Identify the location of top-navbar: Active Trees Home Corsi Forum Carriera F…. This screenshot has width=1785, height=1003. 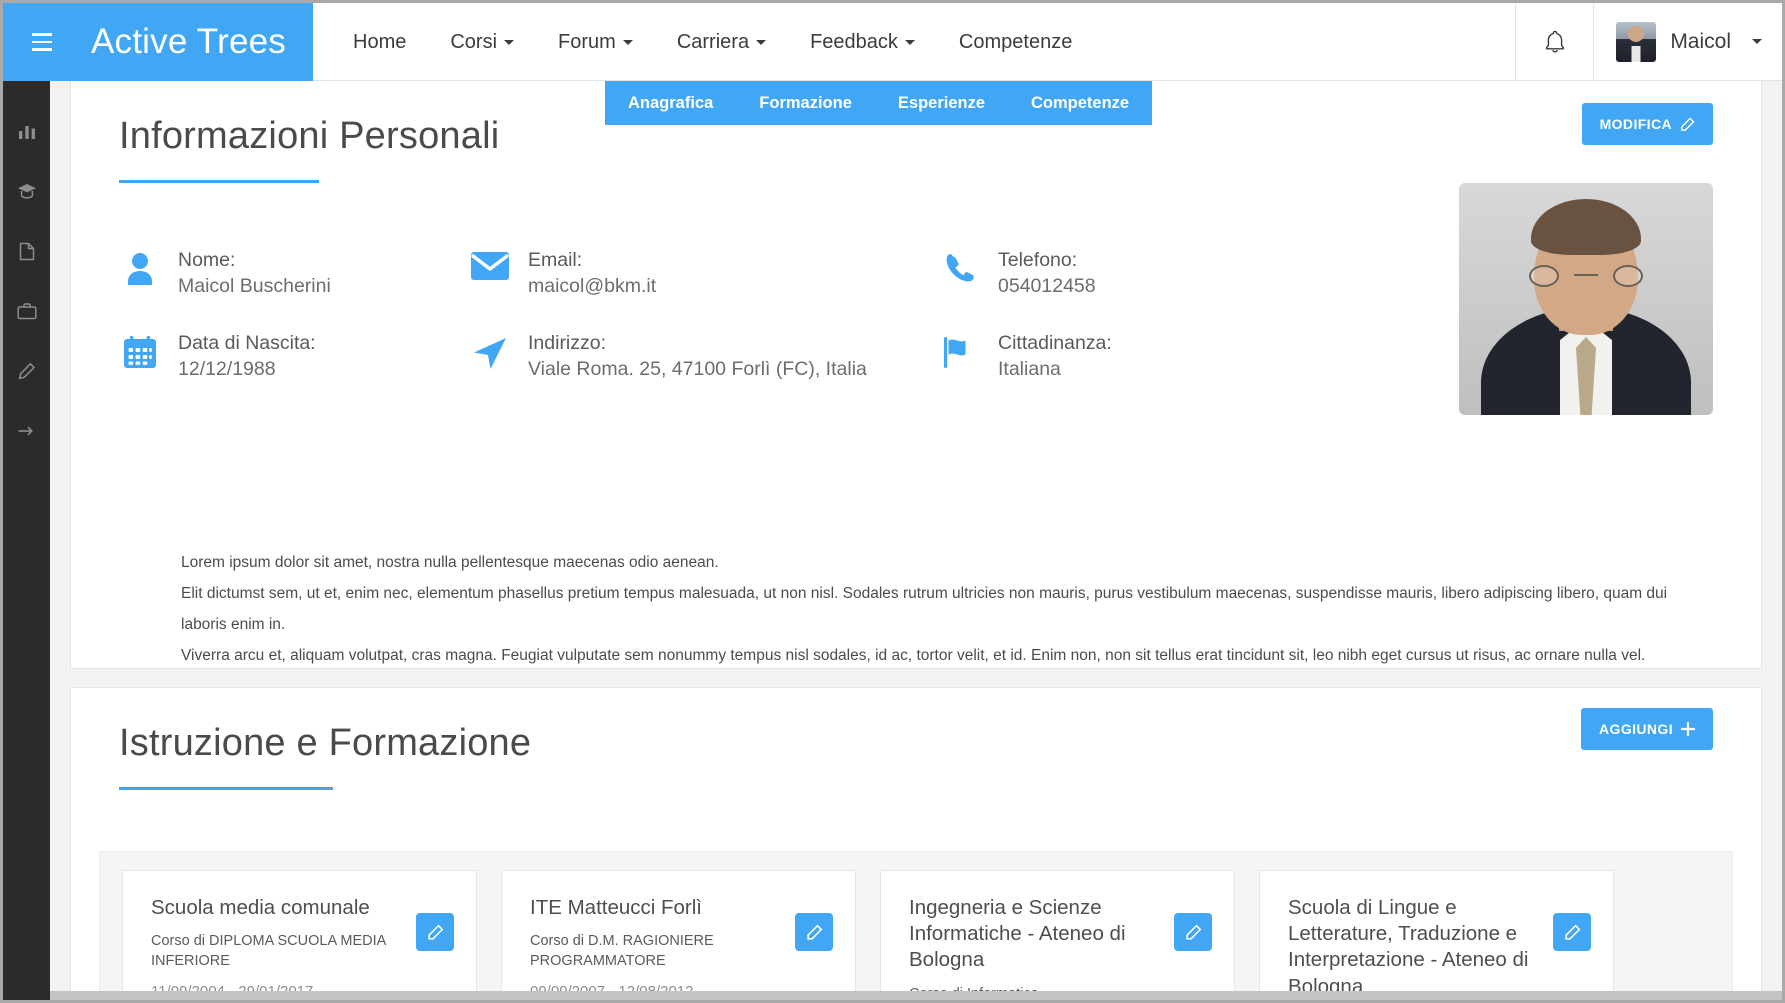
(892, 42).